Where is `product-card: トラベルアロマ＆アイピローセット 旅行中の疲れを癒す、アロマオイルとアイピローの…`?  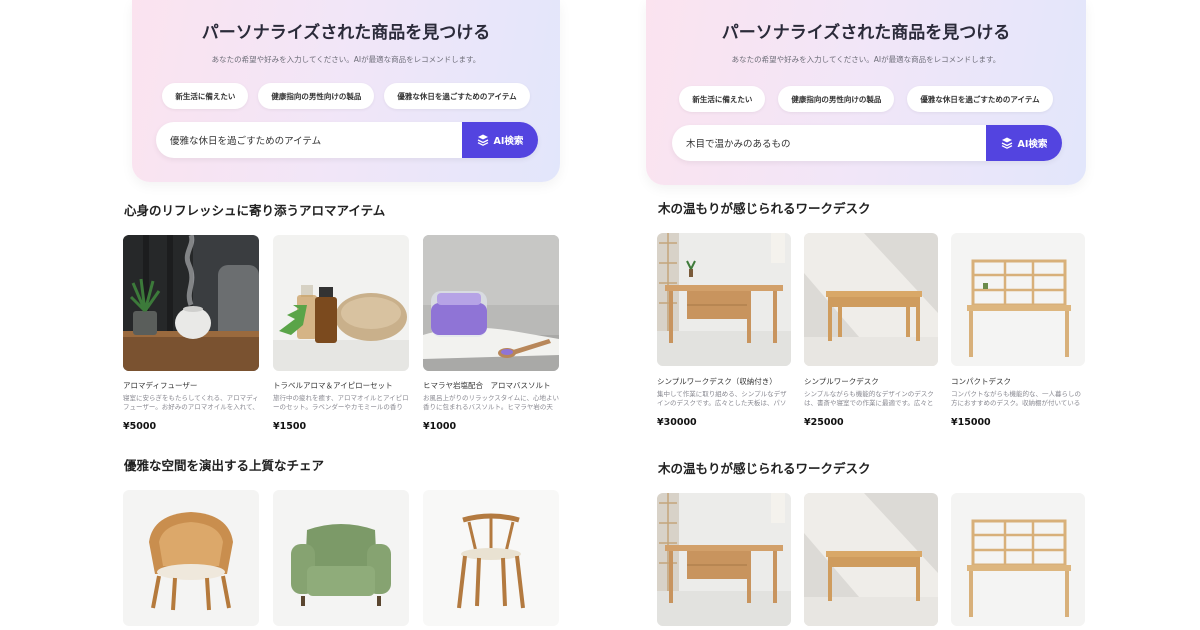 product-card: トラベルアロマ＆アイピローセット 旅行中の疲れを癒す、アロマオイルとアイピローの… is located at coordinates (341, 333).